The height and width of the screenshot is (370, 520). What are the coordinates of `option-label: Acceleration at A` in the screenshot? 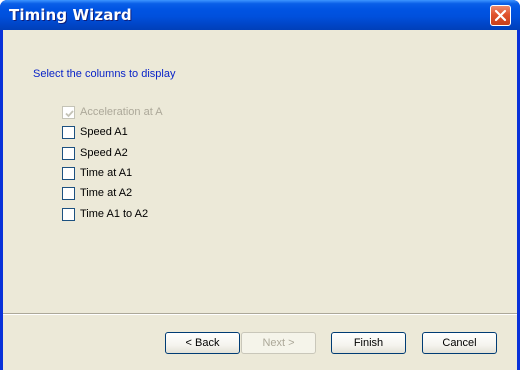 It's located at (121, 112).